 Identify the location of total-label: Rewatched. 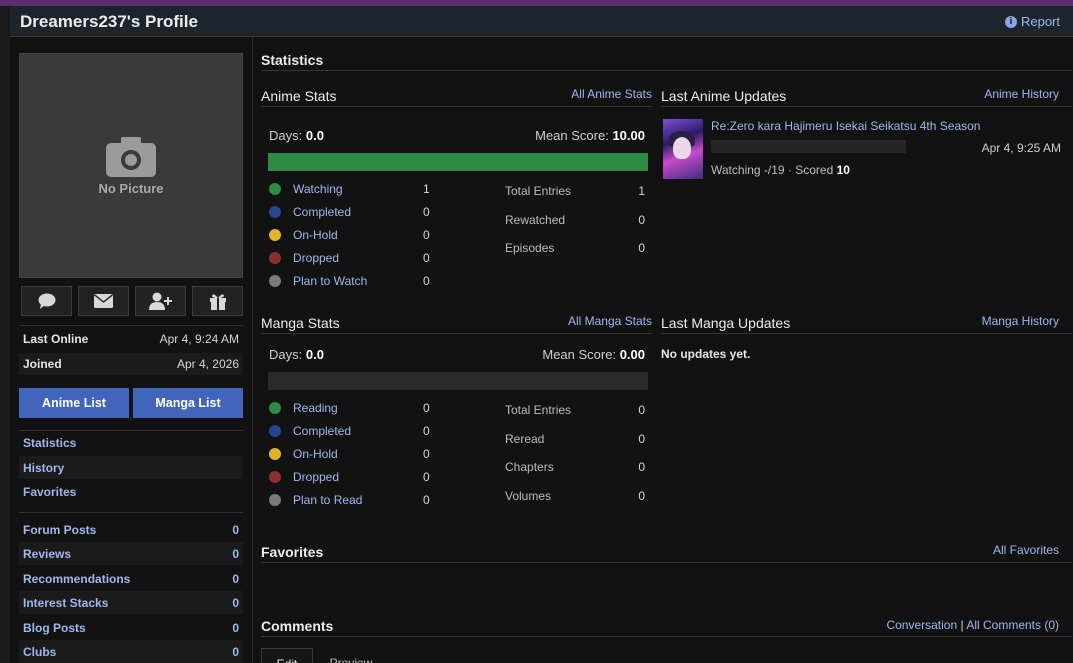
(535, 219).